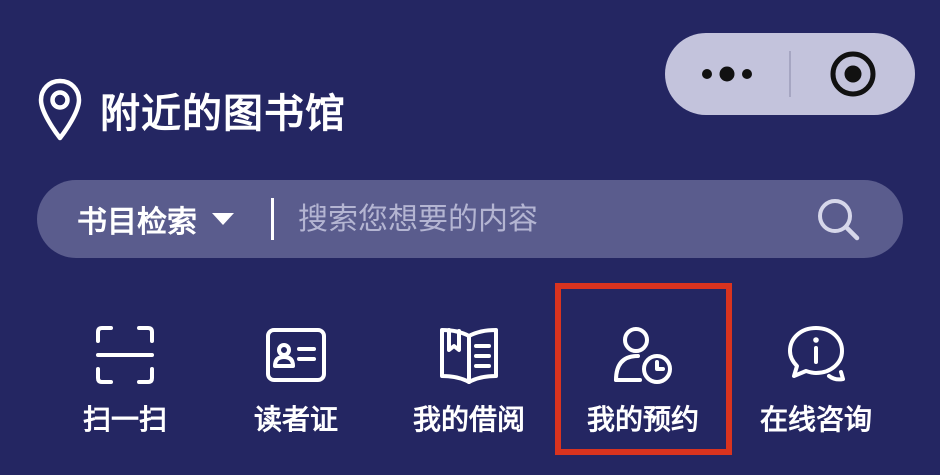 This screenshot has height=475, width=940. I want to click on action-online-consult: 在线咨询, so click(816, 385).